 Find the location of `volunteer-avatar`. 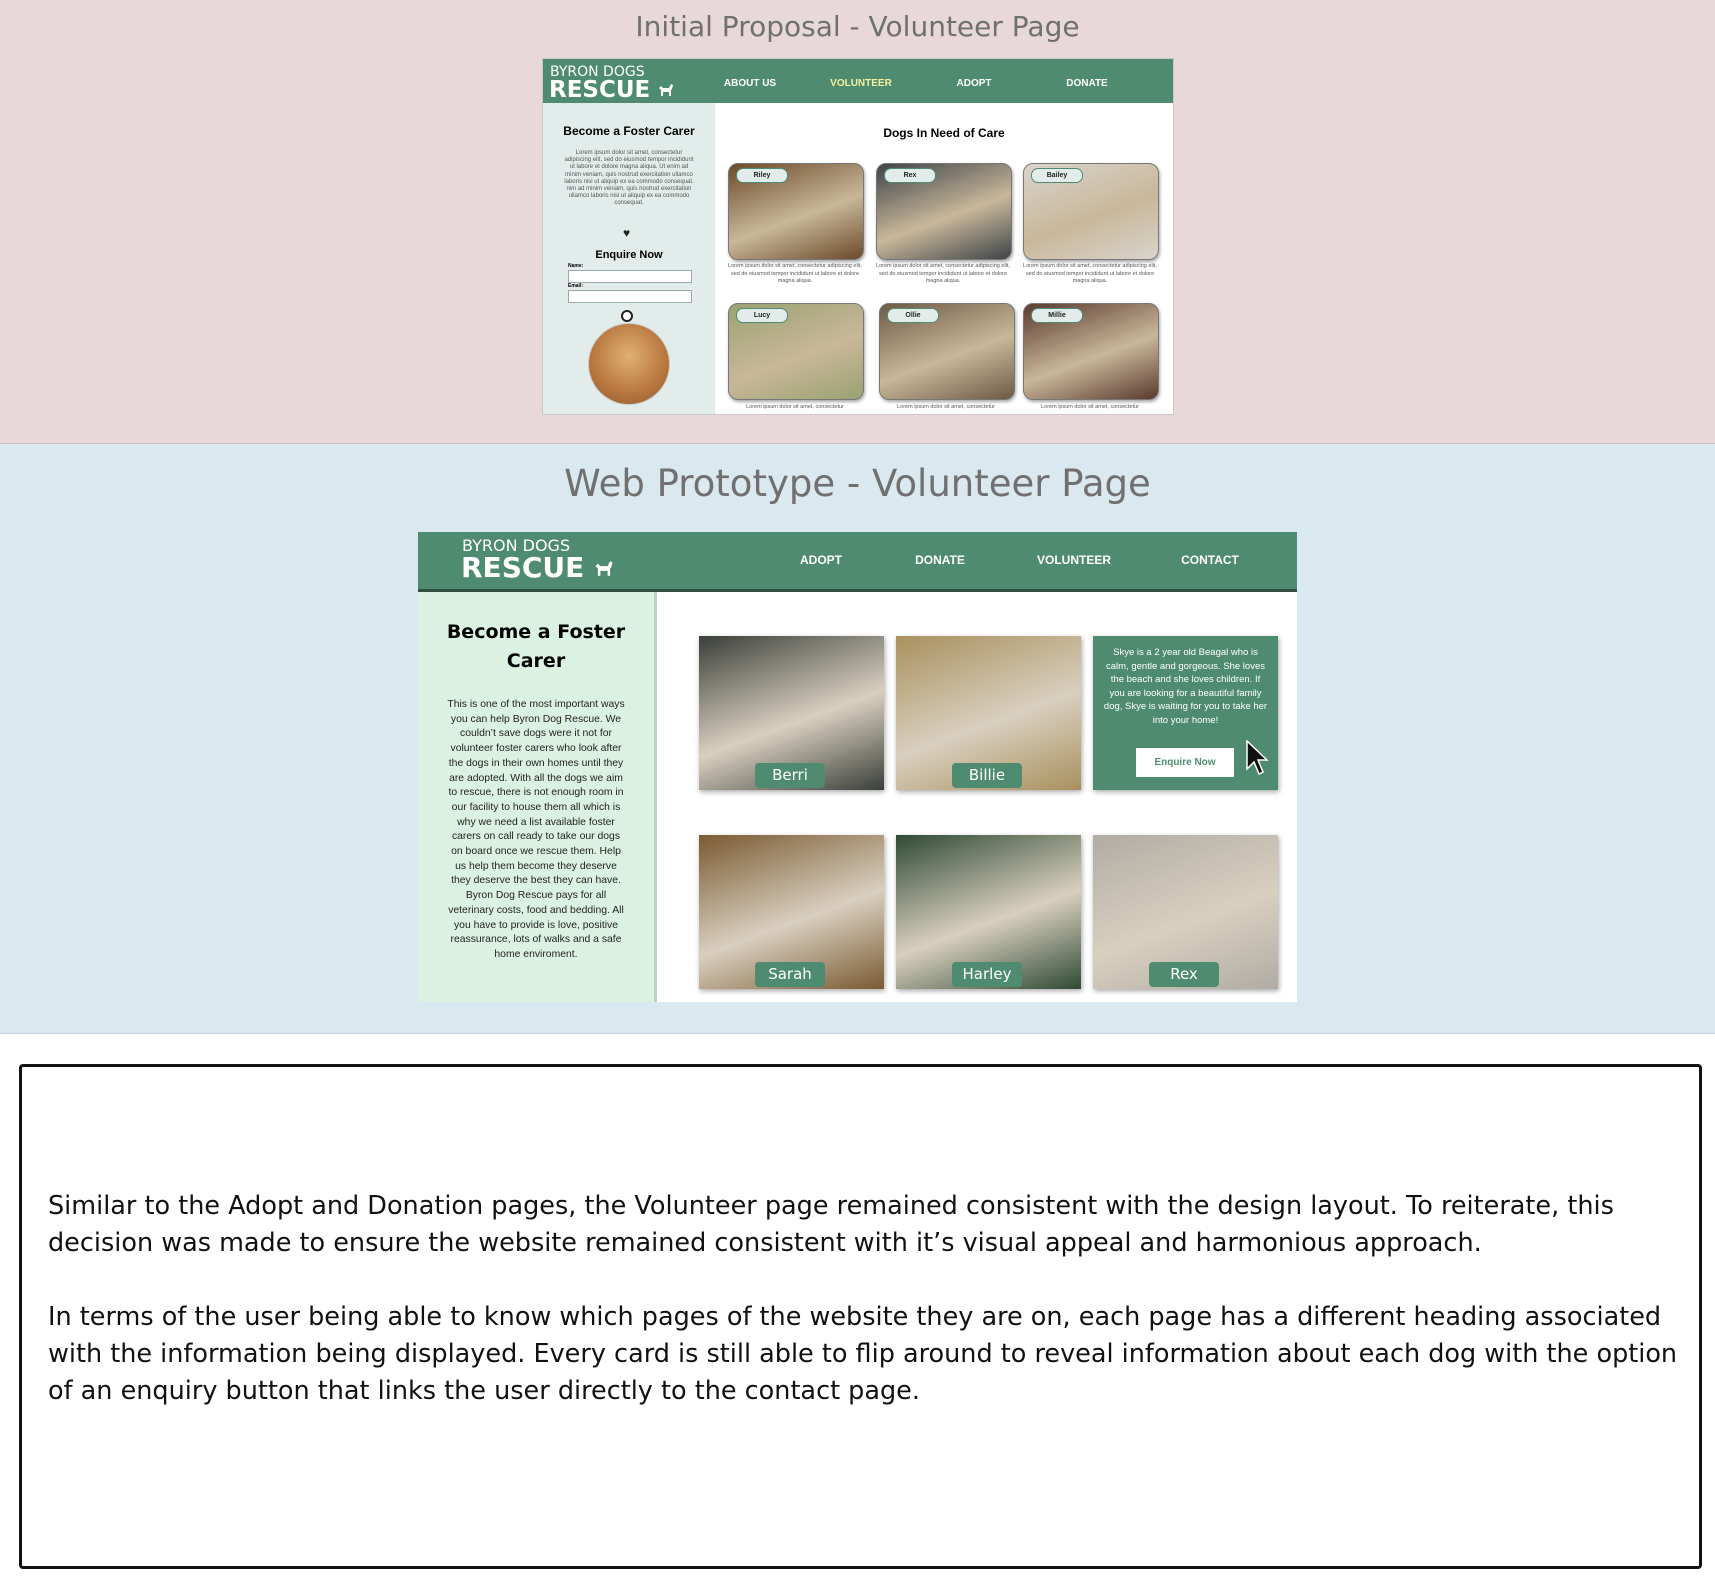

volunteer-avatar is located at coordinates (629, 364).